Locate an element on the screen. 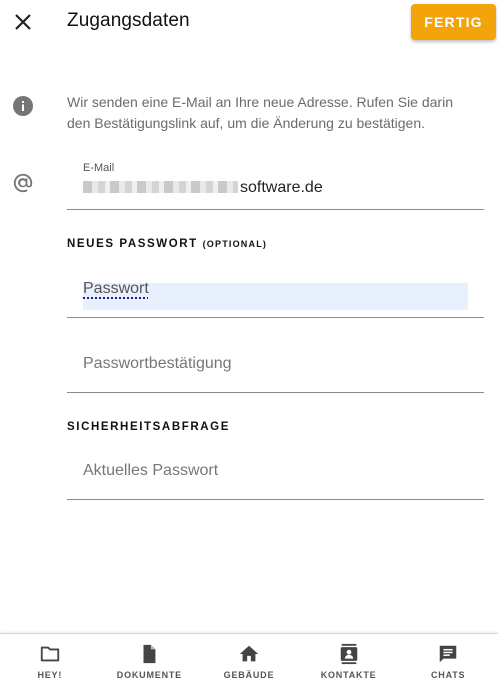 The width and height of the screenshot is (498, 688). close-button is located at coordinates (23, 22).